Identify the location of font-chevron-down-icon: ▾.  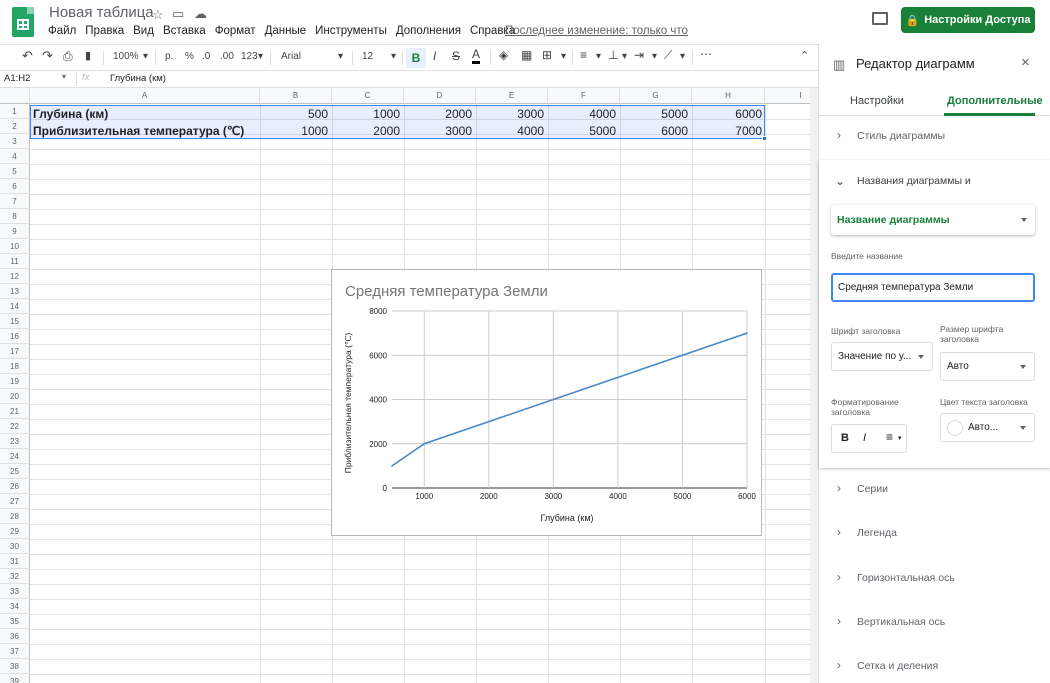
(340, 56).